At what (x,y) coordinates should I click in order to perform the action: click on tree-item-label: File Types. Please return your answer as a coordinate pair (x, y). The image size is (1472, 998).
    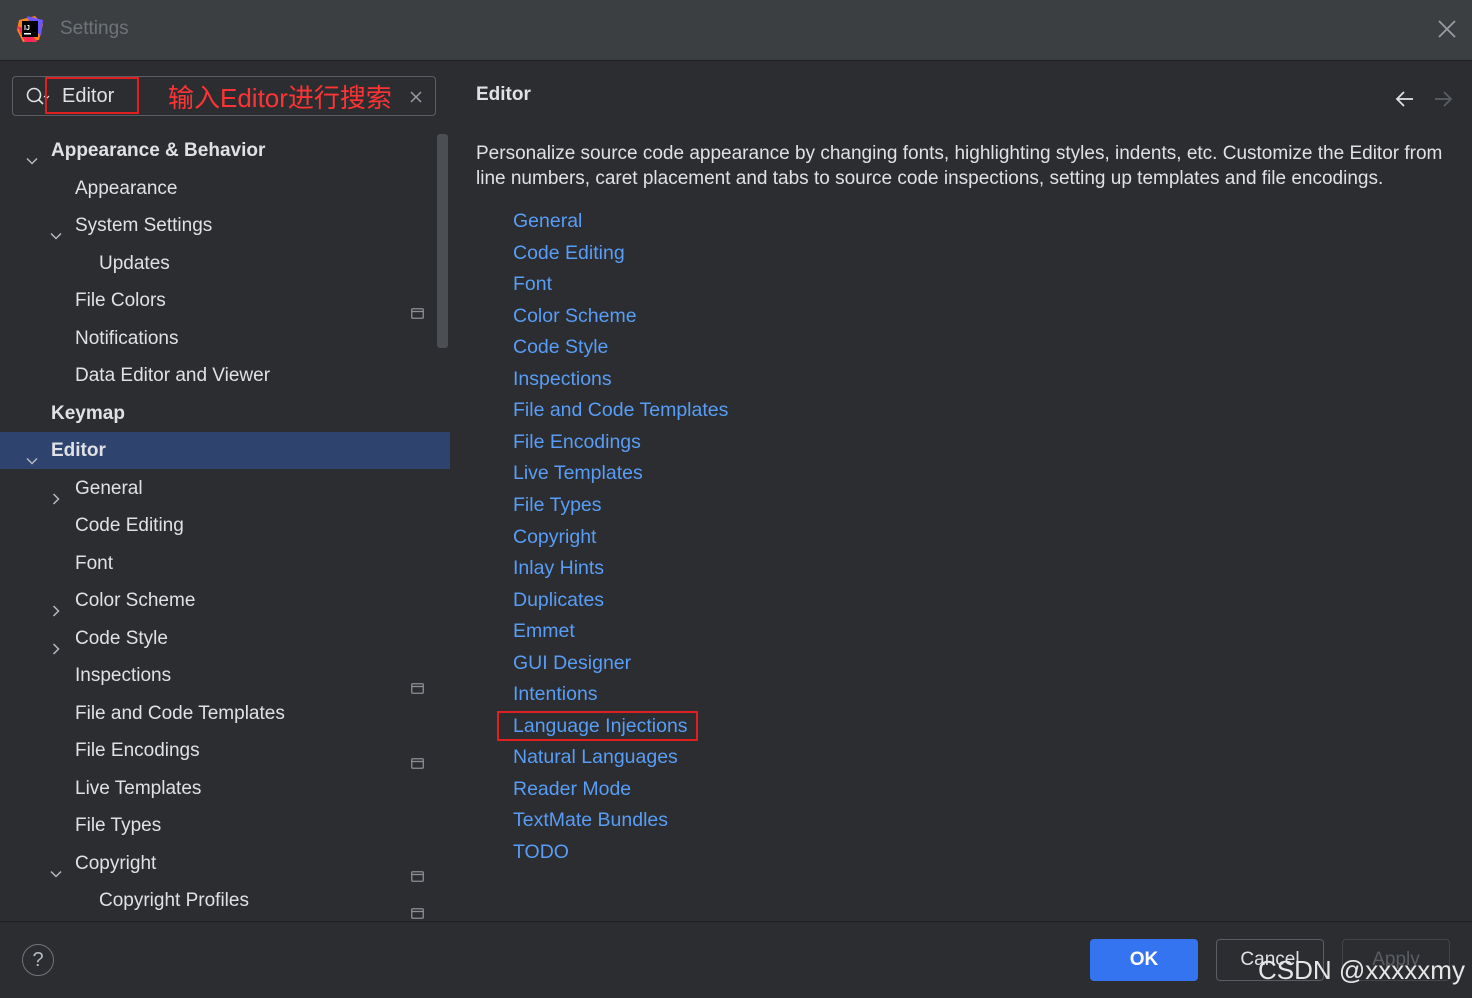
    Looking at the image, I should click on (118, 825).